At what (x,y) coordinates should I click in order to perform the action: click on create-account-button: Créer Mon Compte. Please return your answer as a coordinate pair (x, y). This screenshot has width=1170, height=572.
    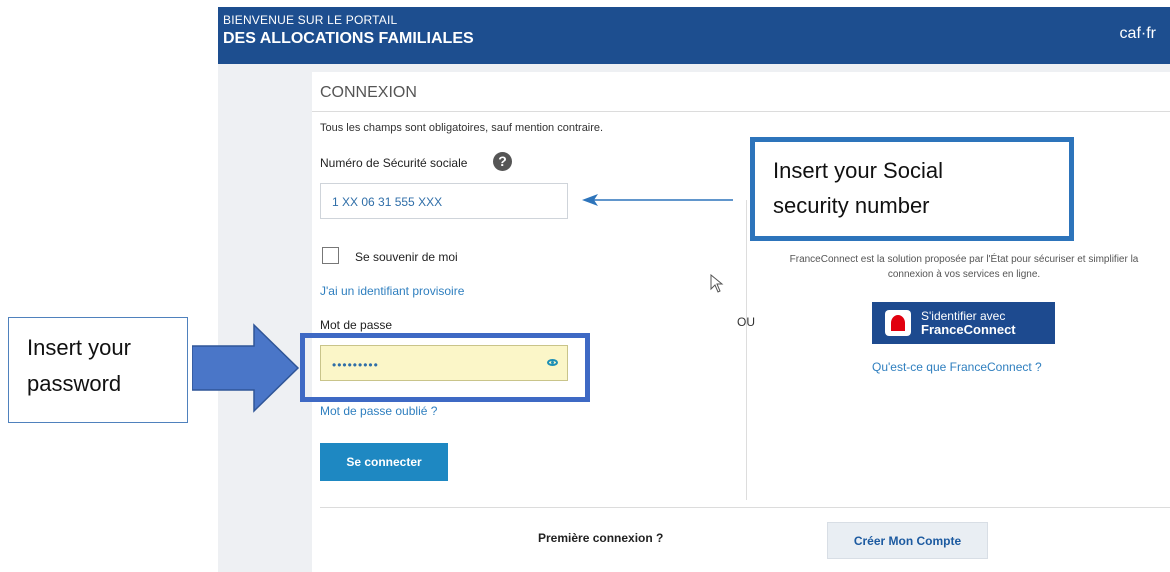
    Looking at the image, I should click on (907, 540).